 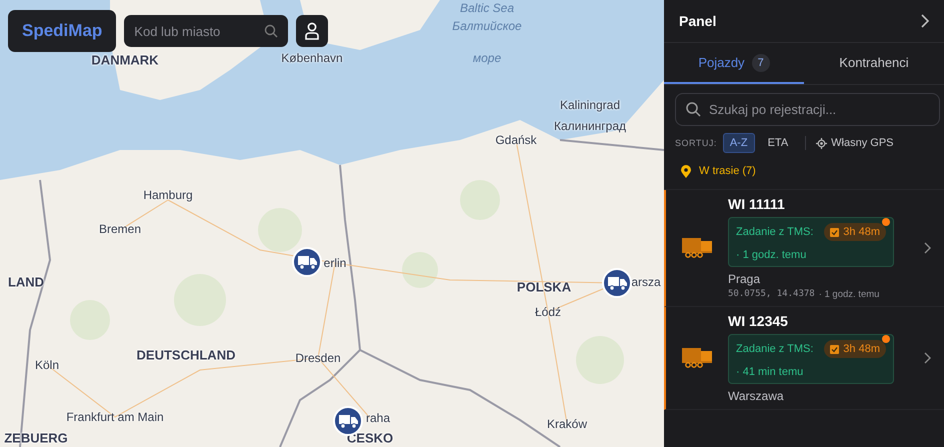 What do you see at coordinates (646, 282) in the screenshot?
I see `city-label: arsza` at bounding box center [646, 282].